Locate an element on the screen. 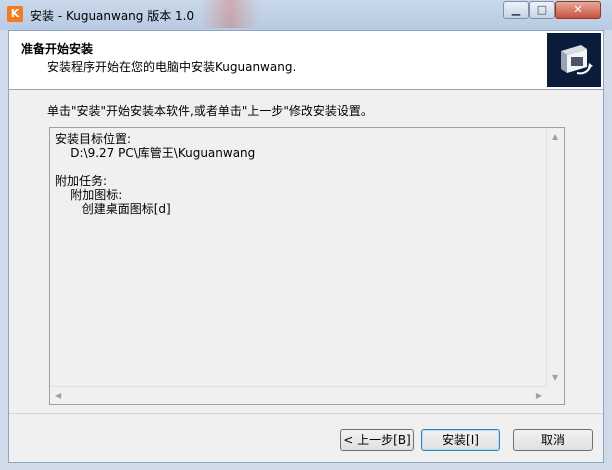  close-button: ✕ is located at coordinates (578, 10).